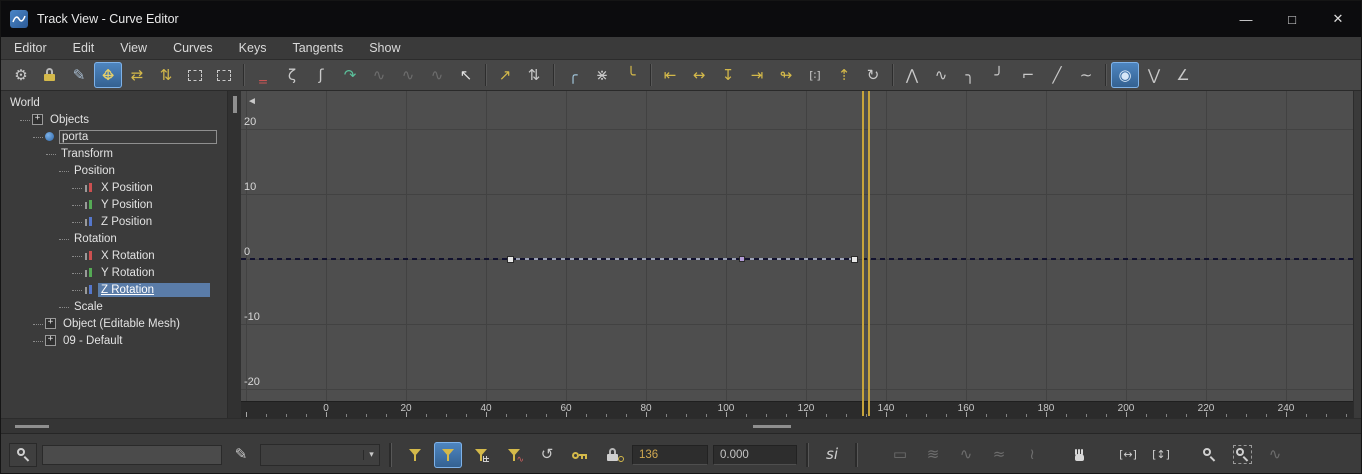 Image resolution: width=1362 pixels, height=474 pixels. Describe the element at coordinates (912, 75) in the screenshot. I see `set-tangents-auto-icon: ⋀` at that location.